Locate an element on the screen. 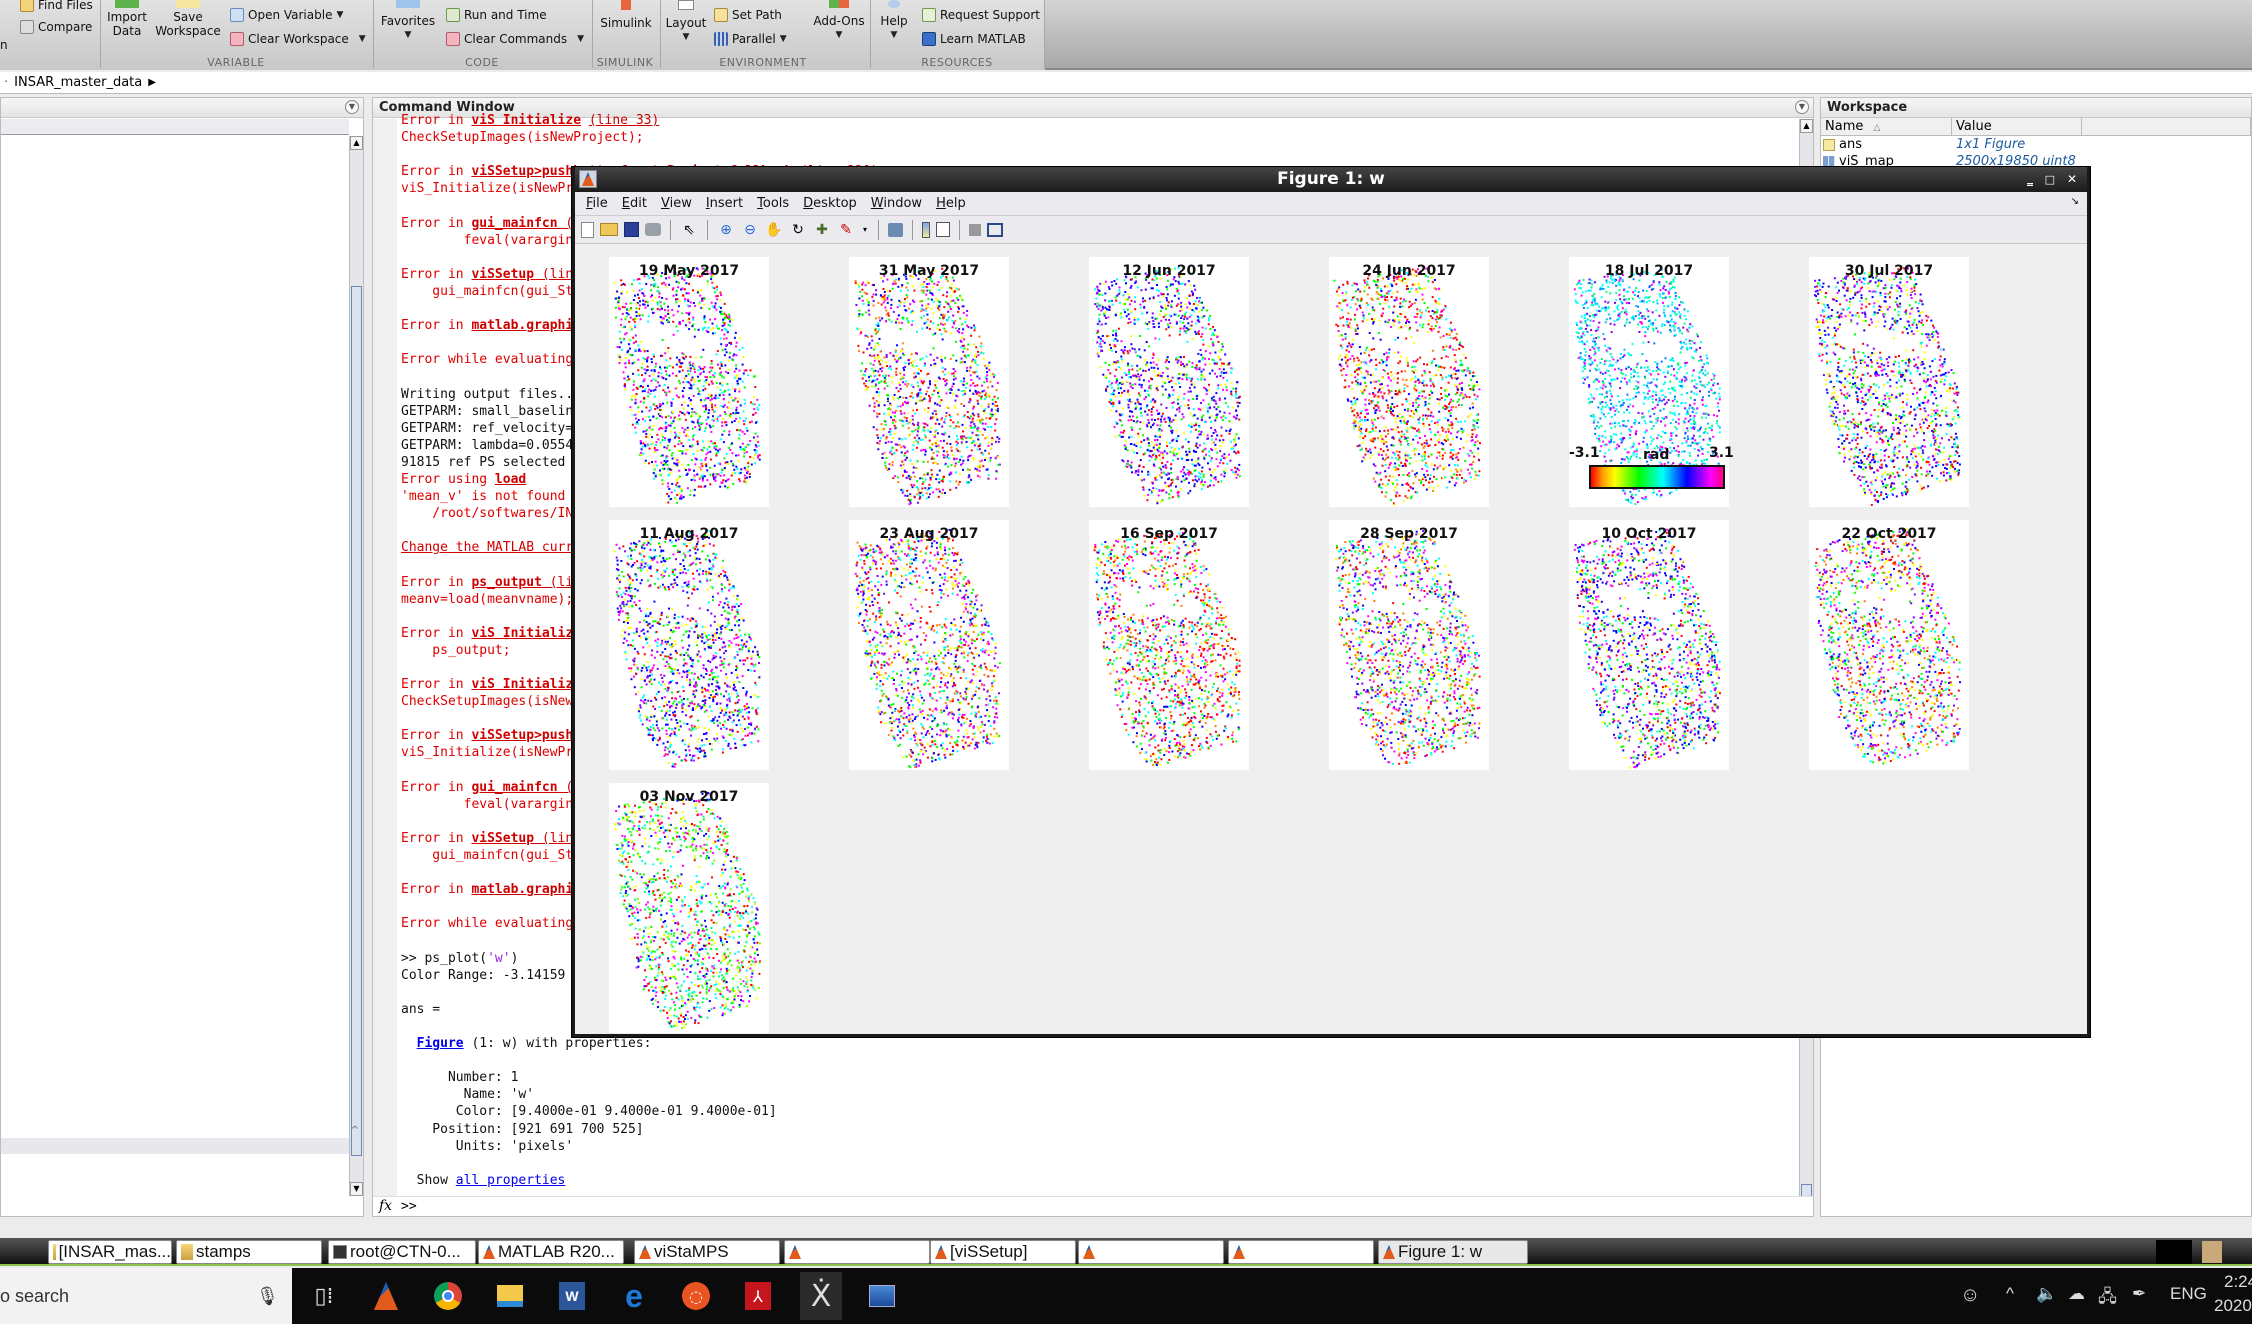 Image resolution: width=2252 pixels, height=1324 pixels. clipboard-icon is located at coordinates (2212, 1252).